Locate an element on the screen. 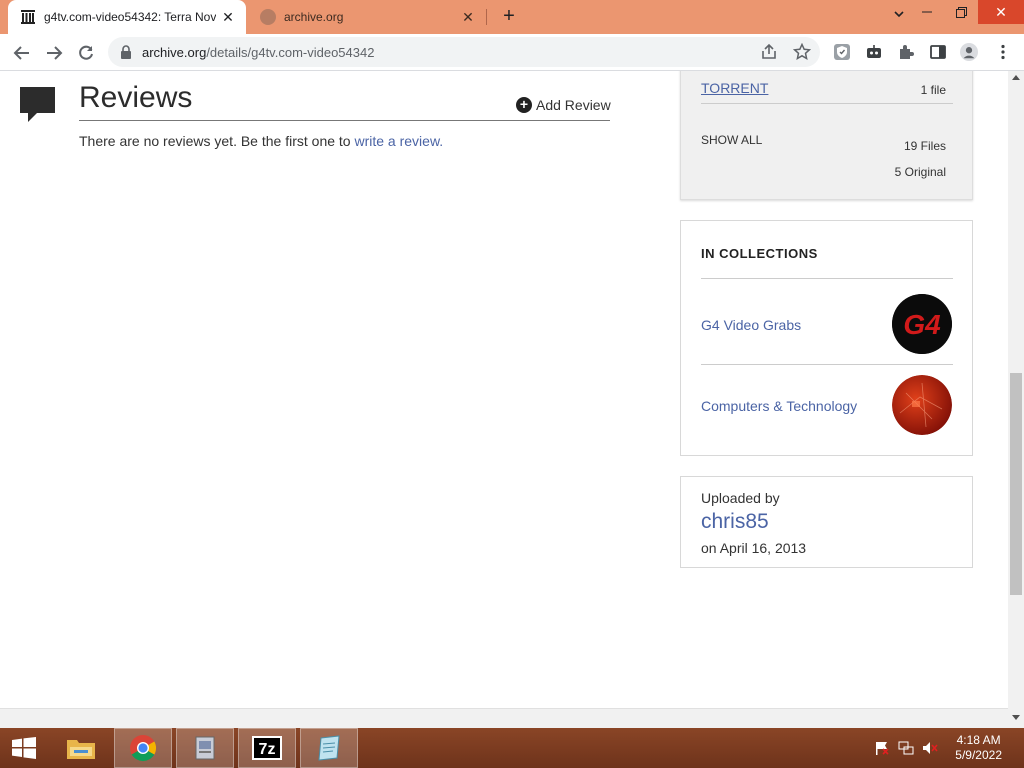 This screenshot has width=1024, height=768. network-icon is located at coordinates (906, 748).